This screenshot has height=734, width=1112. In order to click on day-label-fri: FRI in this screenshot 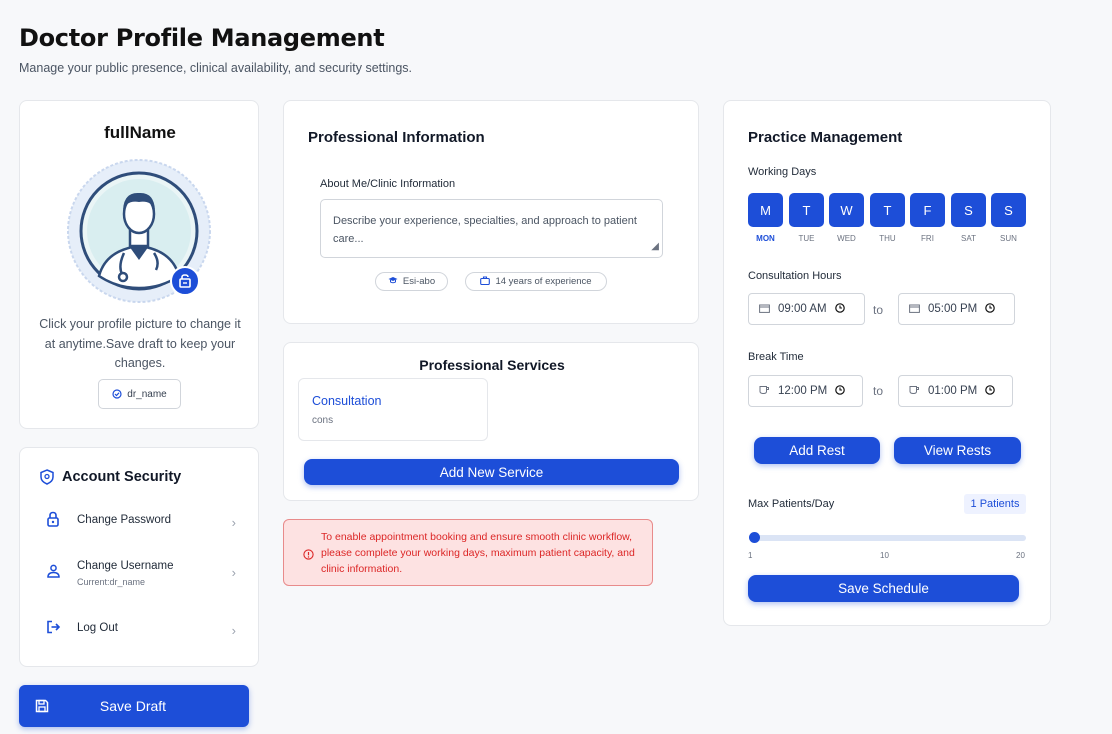, I will do `click(927, 238)`.